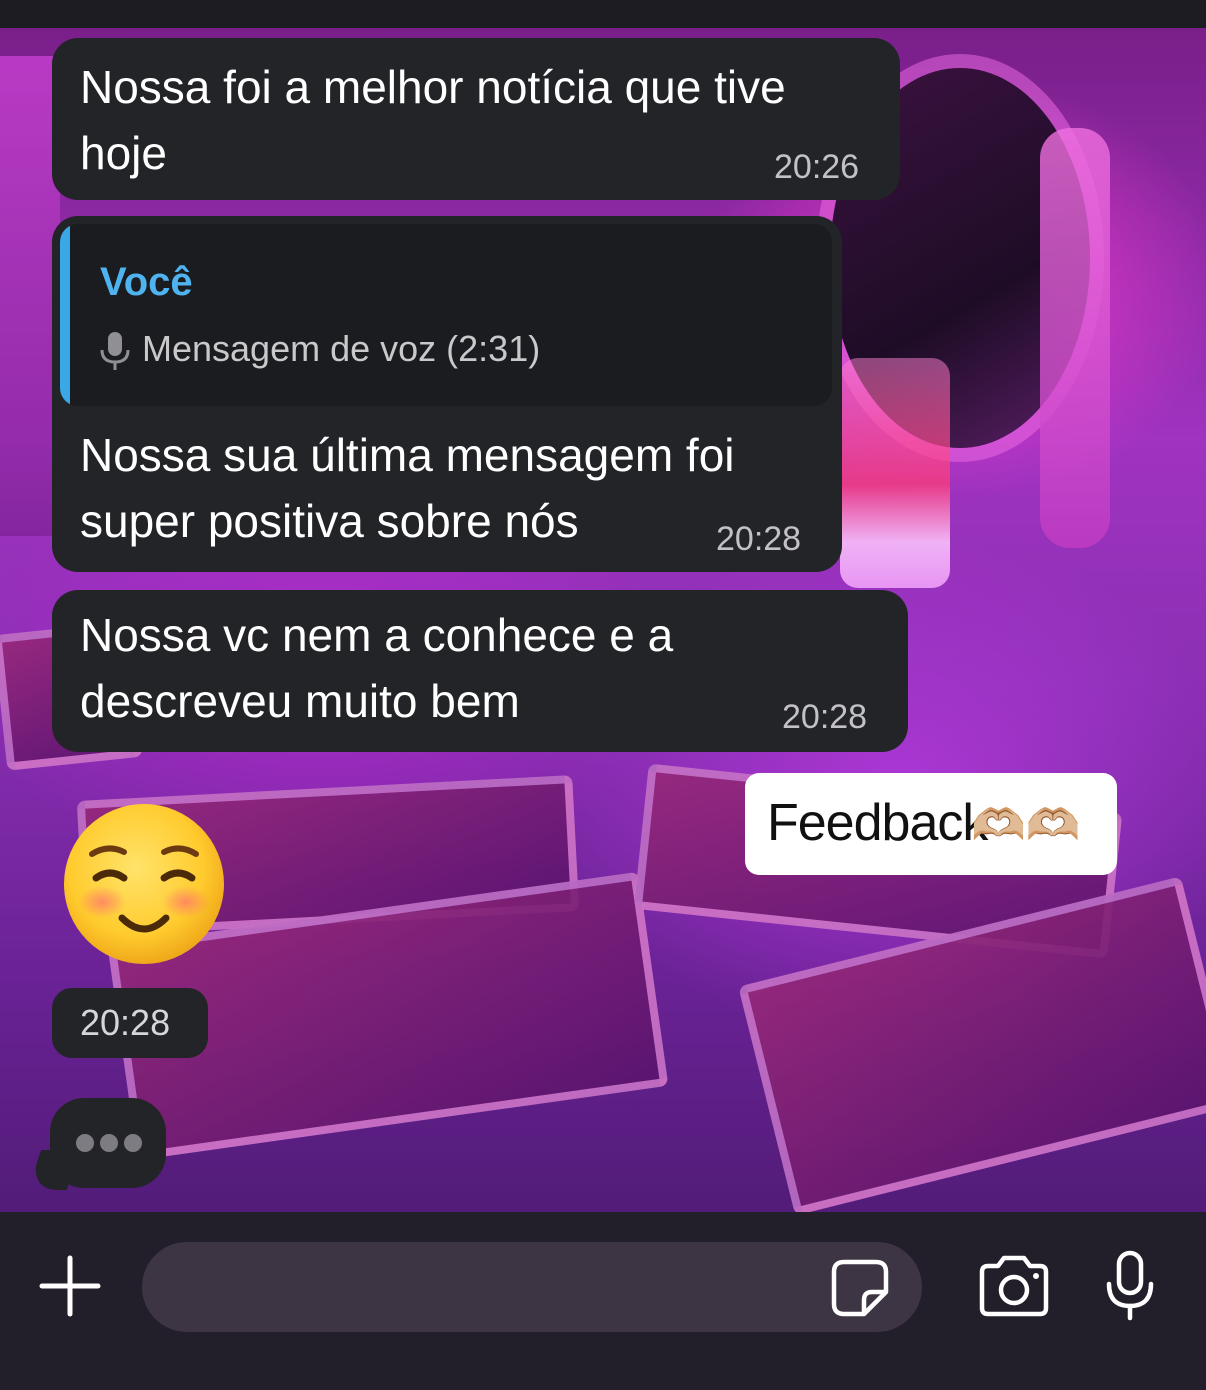 Image resolution: width=1206 pixels, height=1390 pixels. I want to click on reply-snippet: Mensagem de voz (2:31), so click(341, 348).